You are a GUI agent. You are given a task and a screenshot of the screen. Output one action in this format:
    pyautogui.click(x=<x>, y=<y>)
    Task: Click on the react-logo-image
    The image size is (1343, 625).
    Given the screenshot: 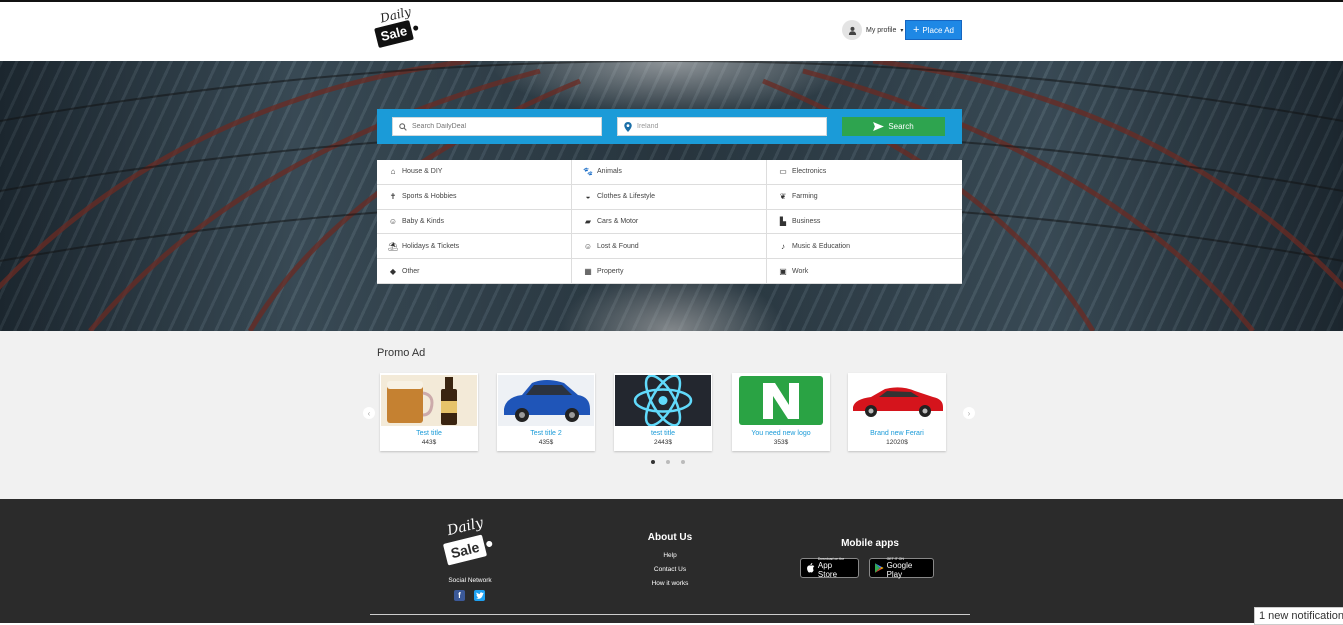 What is the action you would take?
    pyautogui.click(x=663, y=400)
    